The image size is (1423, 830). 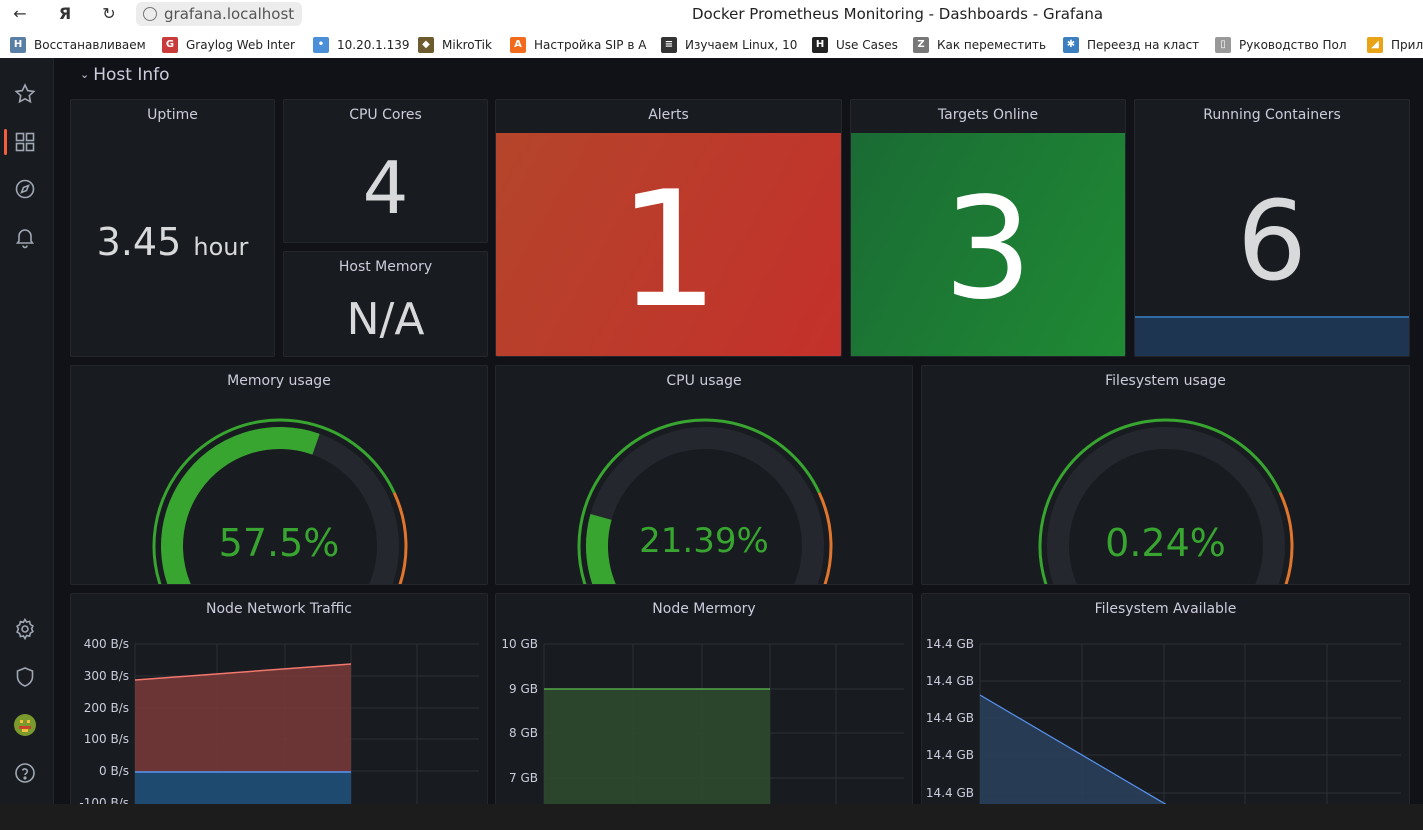 What do you see at coordinates (523, 733) in the screenshot?
I see `y-axis-tick: 8 GB` at bounding box center [523, 733].